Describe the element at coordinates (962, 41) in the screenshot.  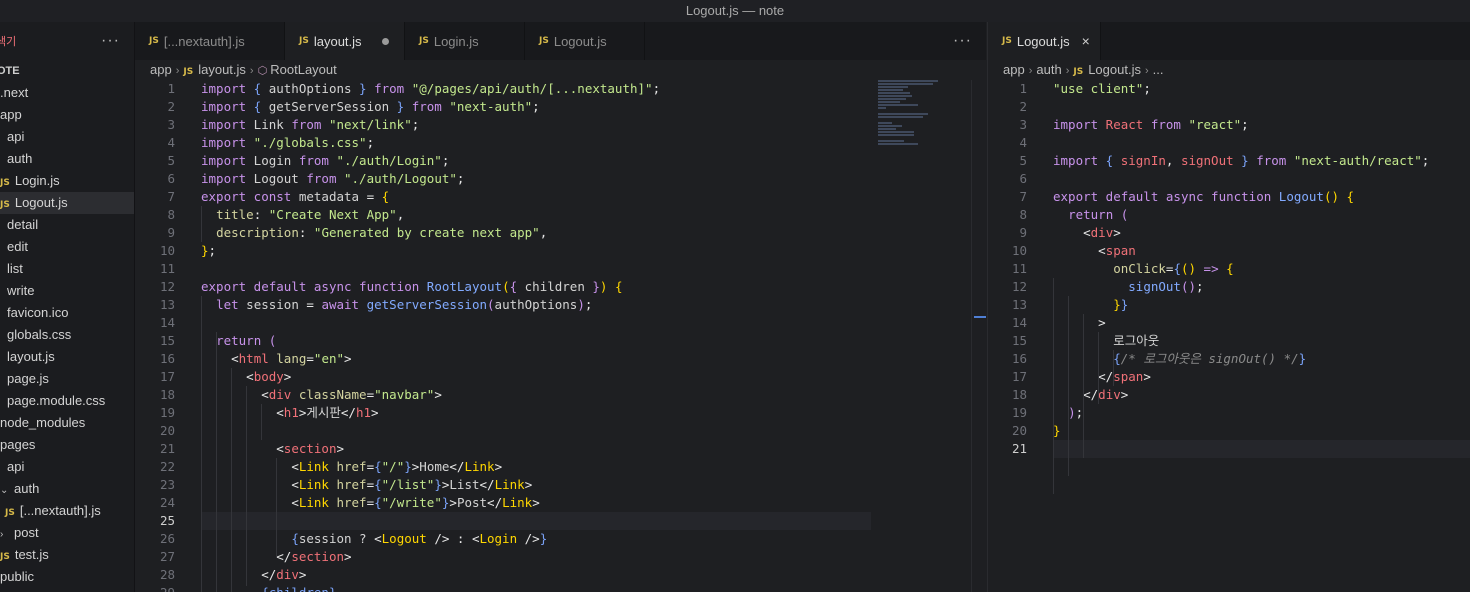
I see `editor-more-icon: ···` at that location.